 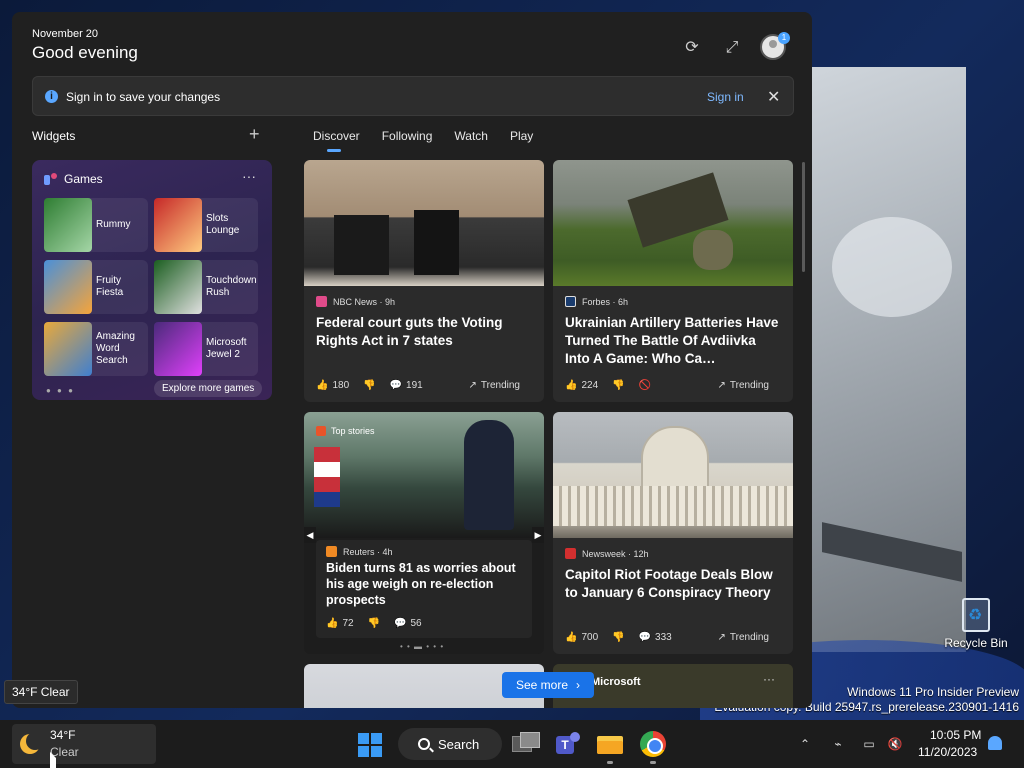 What do you see at coordinates (581, 637) in the screenshot?
I see `like-button: 👍 700` at bounding box center [581, 637].